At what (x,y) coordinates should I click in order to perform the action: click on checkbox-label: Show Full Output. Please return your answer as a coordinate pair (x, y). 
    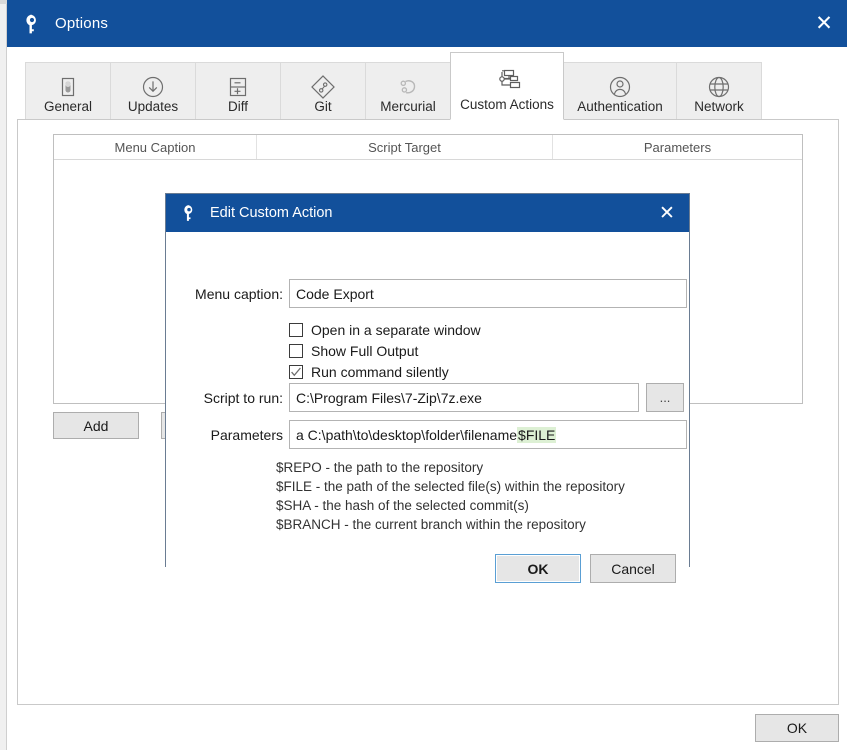
    Looking at the image, I should click on (365, 350).